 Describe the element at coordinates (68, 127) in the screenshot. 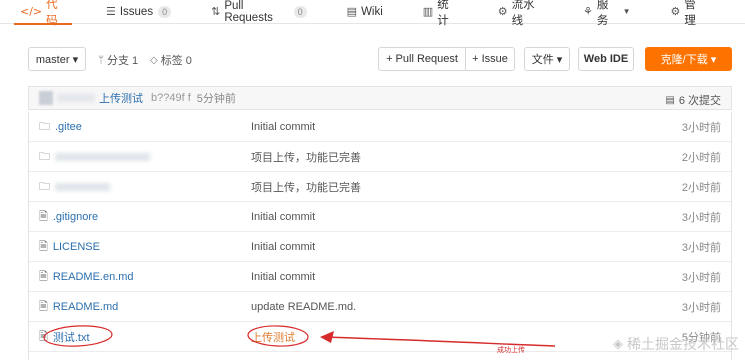

I see `file-name: .gitee` at that location.